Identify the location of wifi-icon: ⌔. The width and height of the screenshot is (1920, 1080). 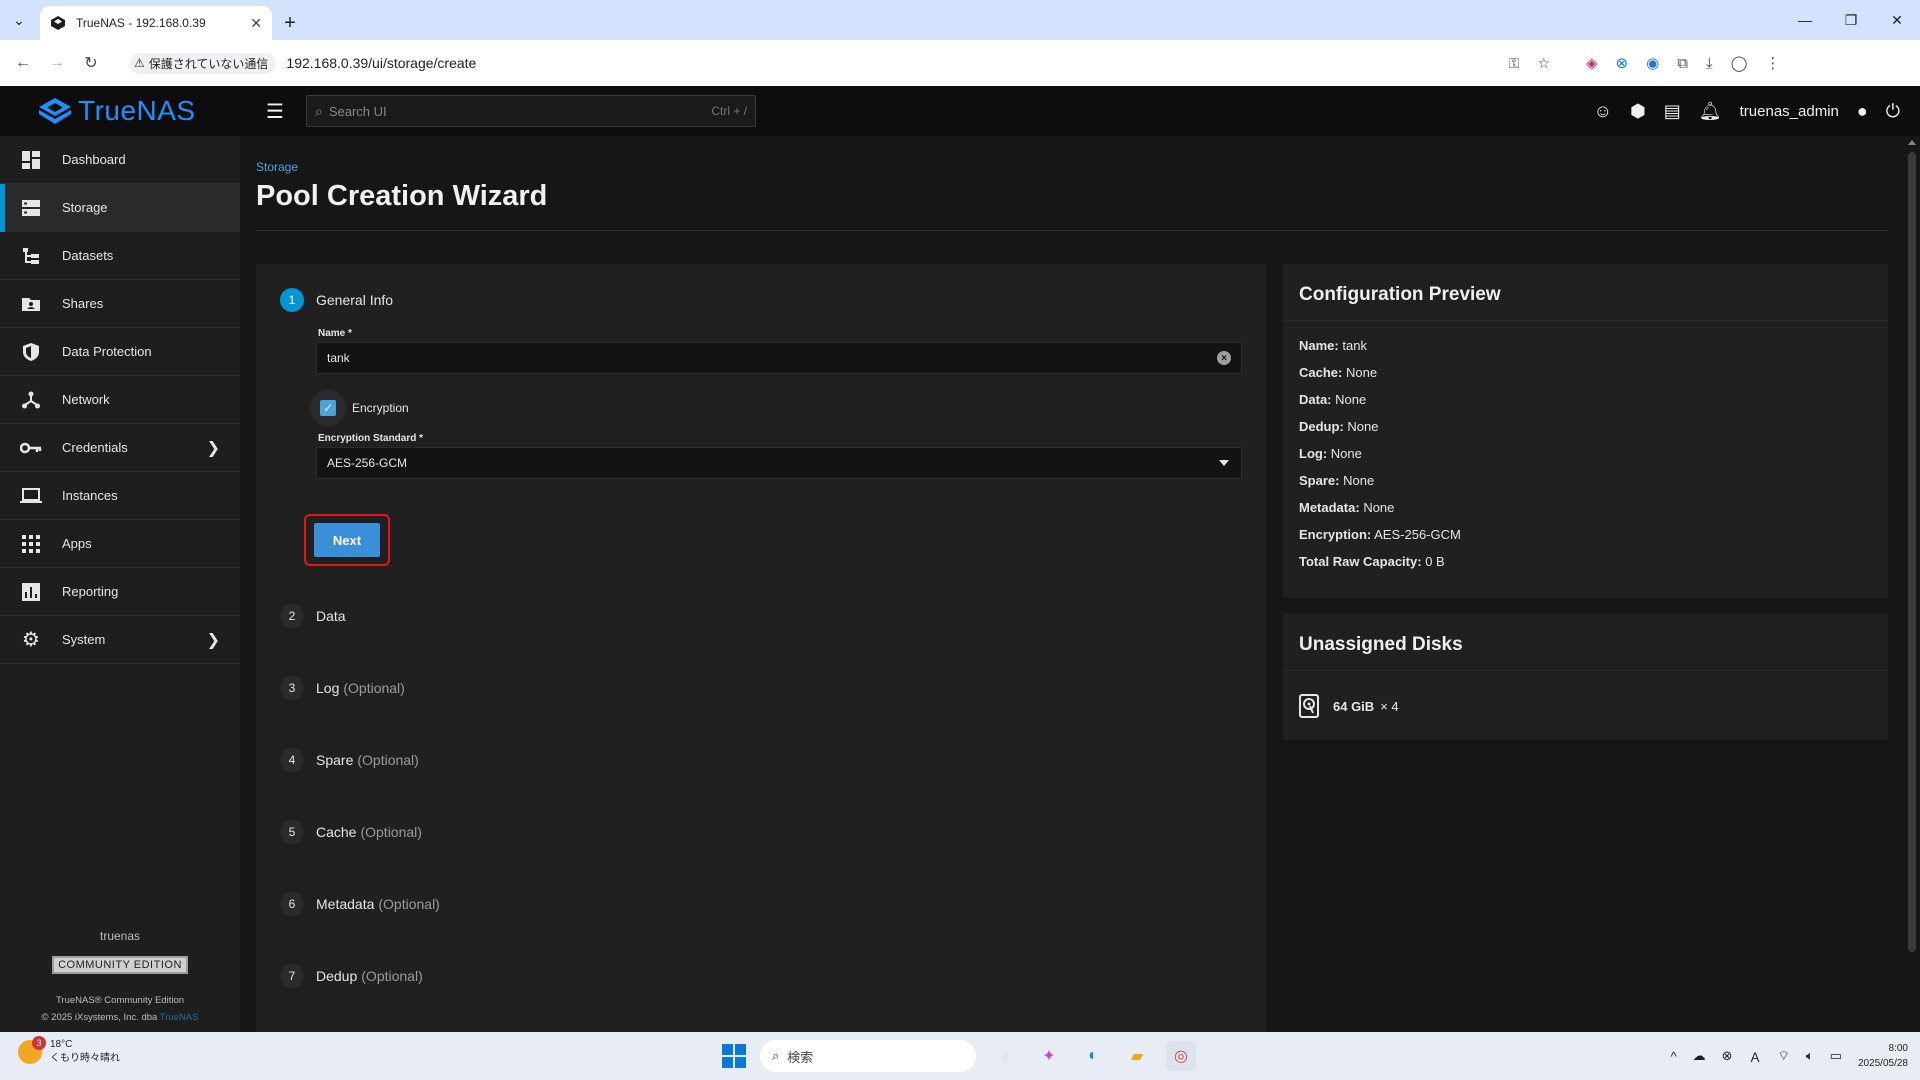
(1784, 1056).